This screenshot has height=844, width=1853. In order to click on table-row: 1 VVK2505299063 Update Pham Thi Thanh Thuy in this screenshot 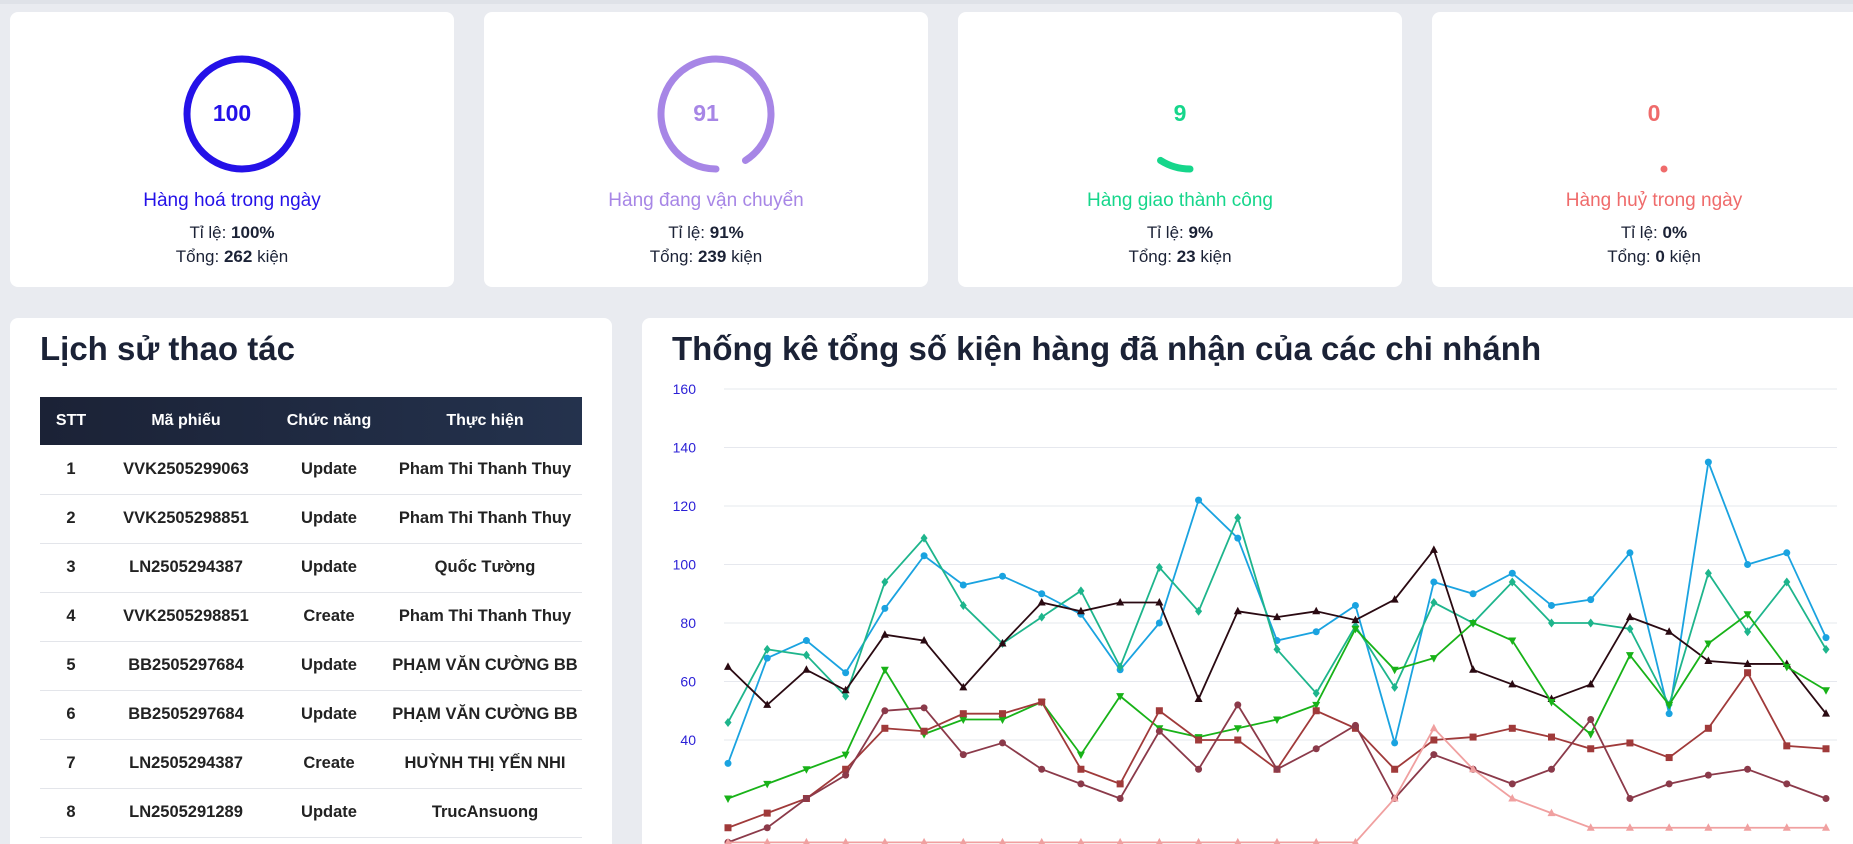, I will do `click(311, 470)`.